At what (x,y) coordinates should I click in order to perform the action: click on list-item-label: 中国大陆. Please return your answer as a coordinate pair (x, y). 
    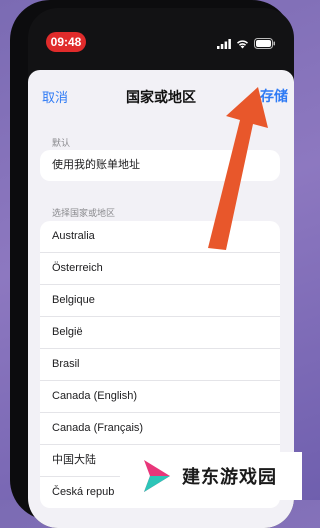
    Looking at the image, I should click on (74, 460).